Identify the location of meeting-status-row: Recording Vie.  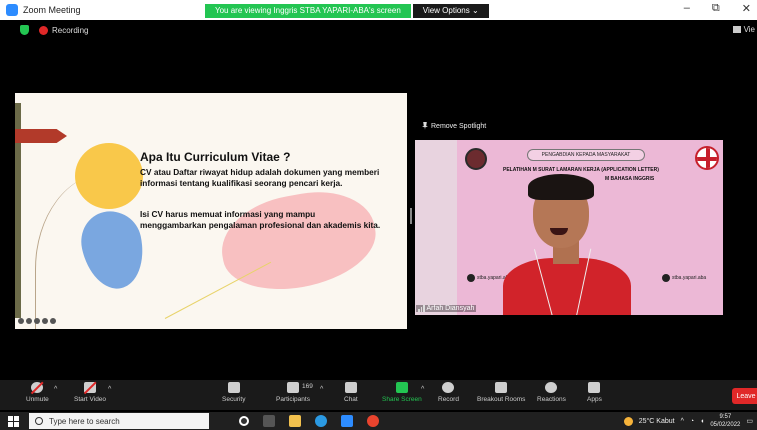
(378, 30).